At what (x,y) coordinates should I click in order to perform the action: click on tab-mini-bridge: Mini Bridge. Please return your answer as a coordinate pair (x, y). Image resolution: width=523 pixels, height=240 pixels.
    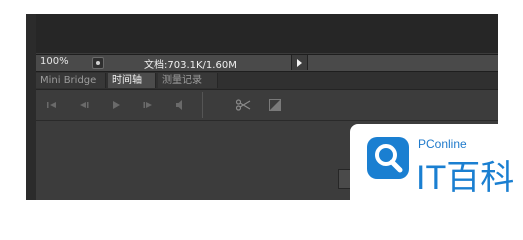
    Looking at the image, I should click on (71, 80).